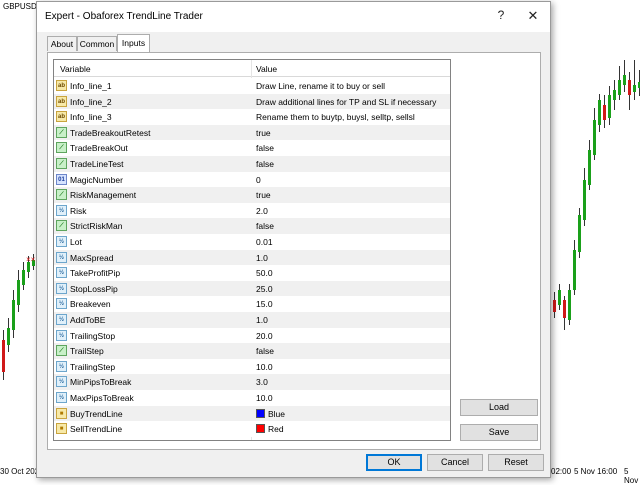 This screenshot has width=640, height=485. Describe the element at coordinates (252, 148) in the screenshot. I see `param-row: ⟋ TradeBreakOut false` at that location.